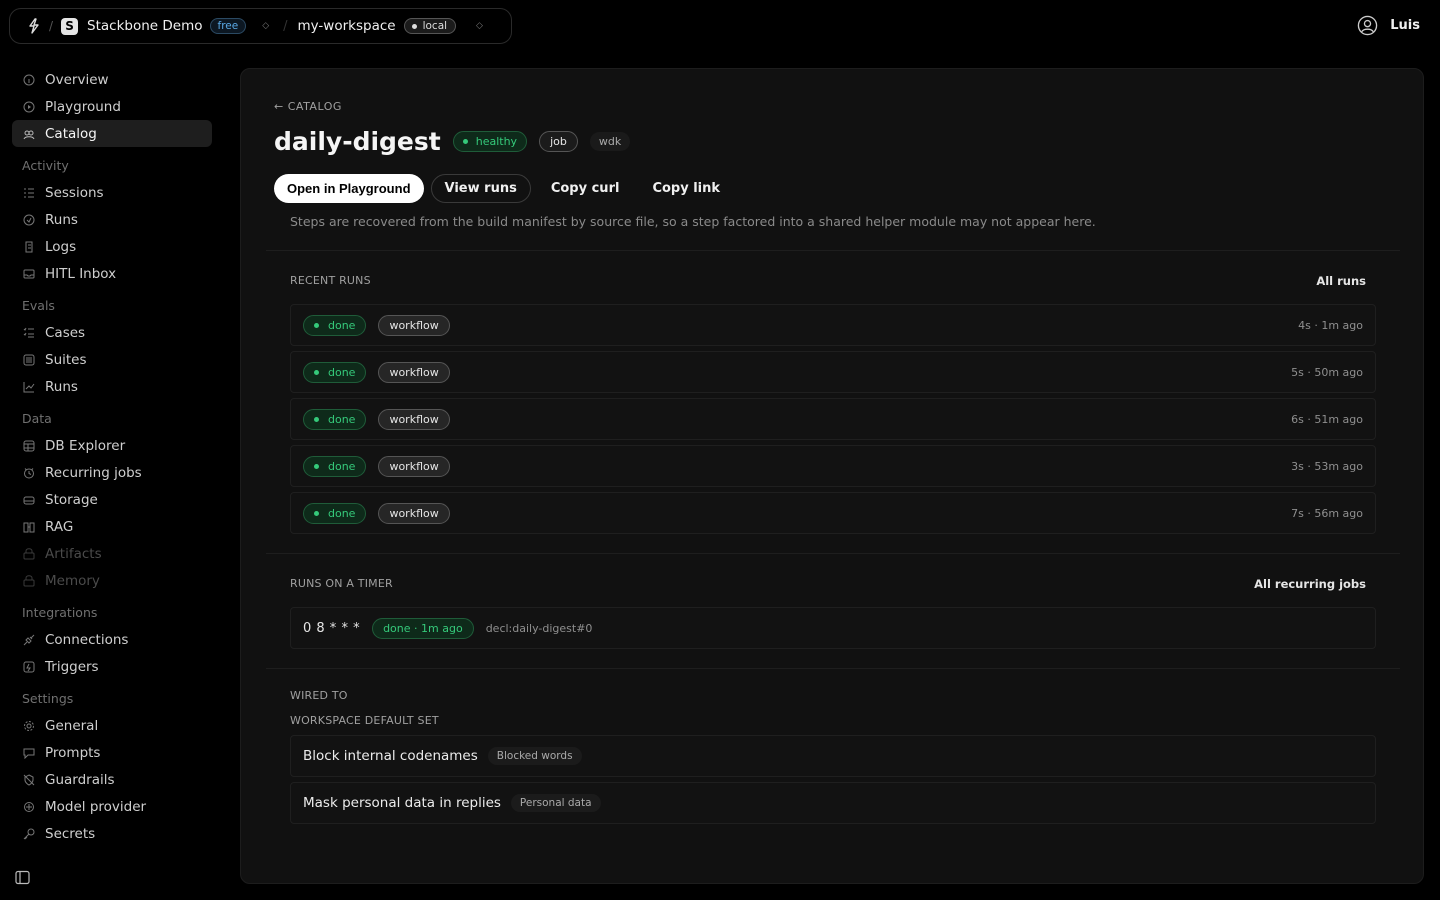 This screenshot has width=1440, height=900. What do you see at coordinates (1405, 25) in the screenshot?
I see `user-name: Luis` at bounding box center [1405, 25].